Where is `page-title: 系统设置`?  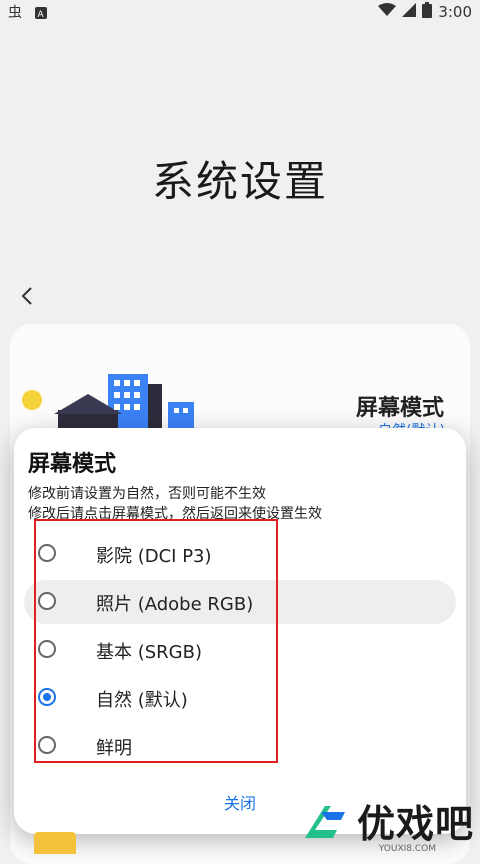 page-title: 系统设置 is located at coordinates (239, 181).